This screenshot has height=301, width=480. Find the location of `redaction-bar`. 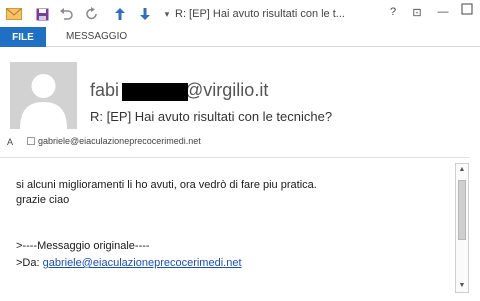

redaction-bar is located at coordinates (155, 92).